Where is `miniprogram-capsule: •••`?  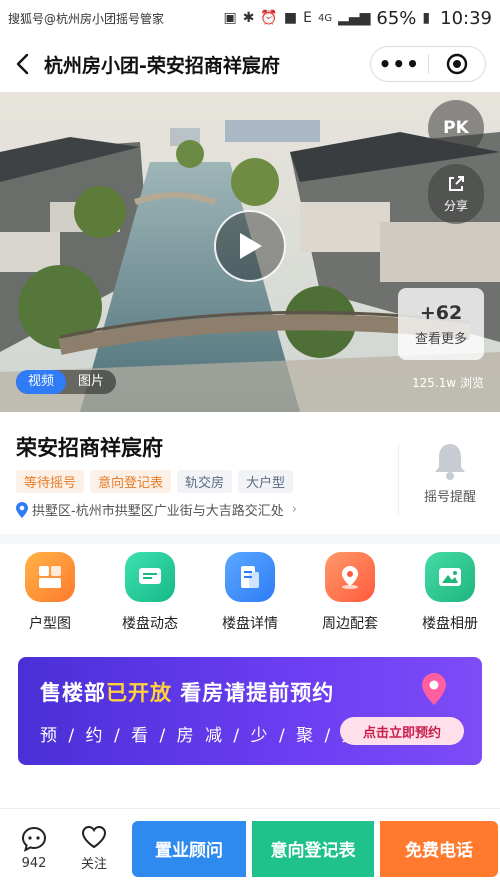
miniprogram-capsule: ••• is located at coordinates (428, 64).